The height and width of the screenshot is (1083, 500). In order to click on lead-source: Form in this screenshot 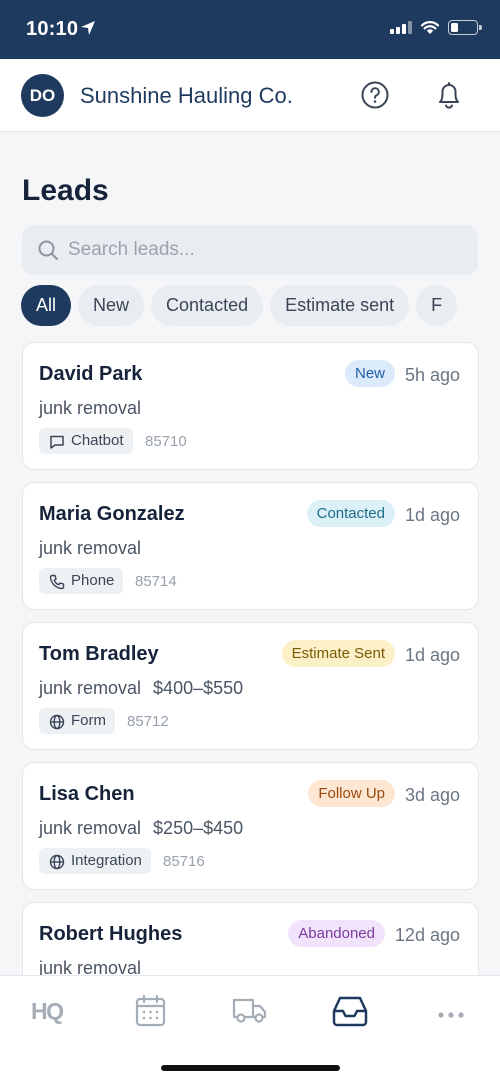, I will do `click(77, 721)`.